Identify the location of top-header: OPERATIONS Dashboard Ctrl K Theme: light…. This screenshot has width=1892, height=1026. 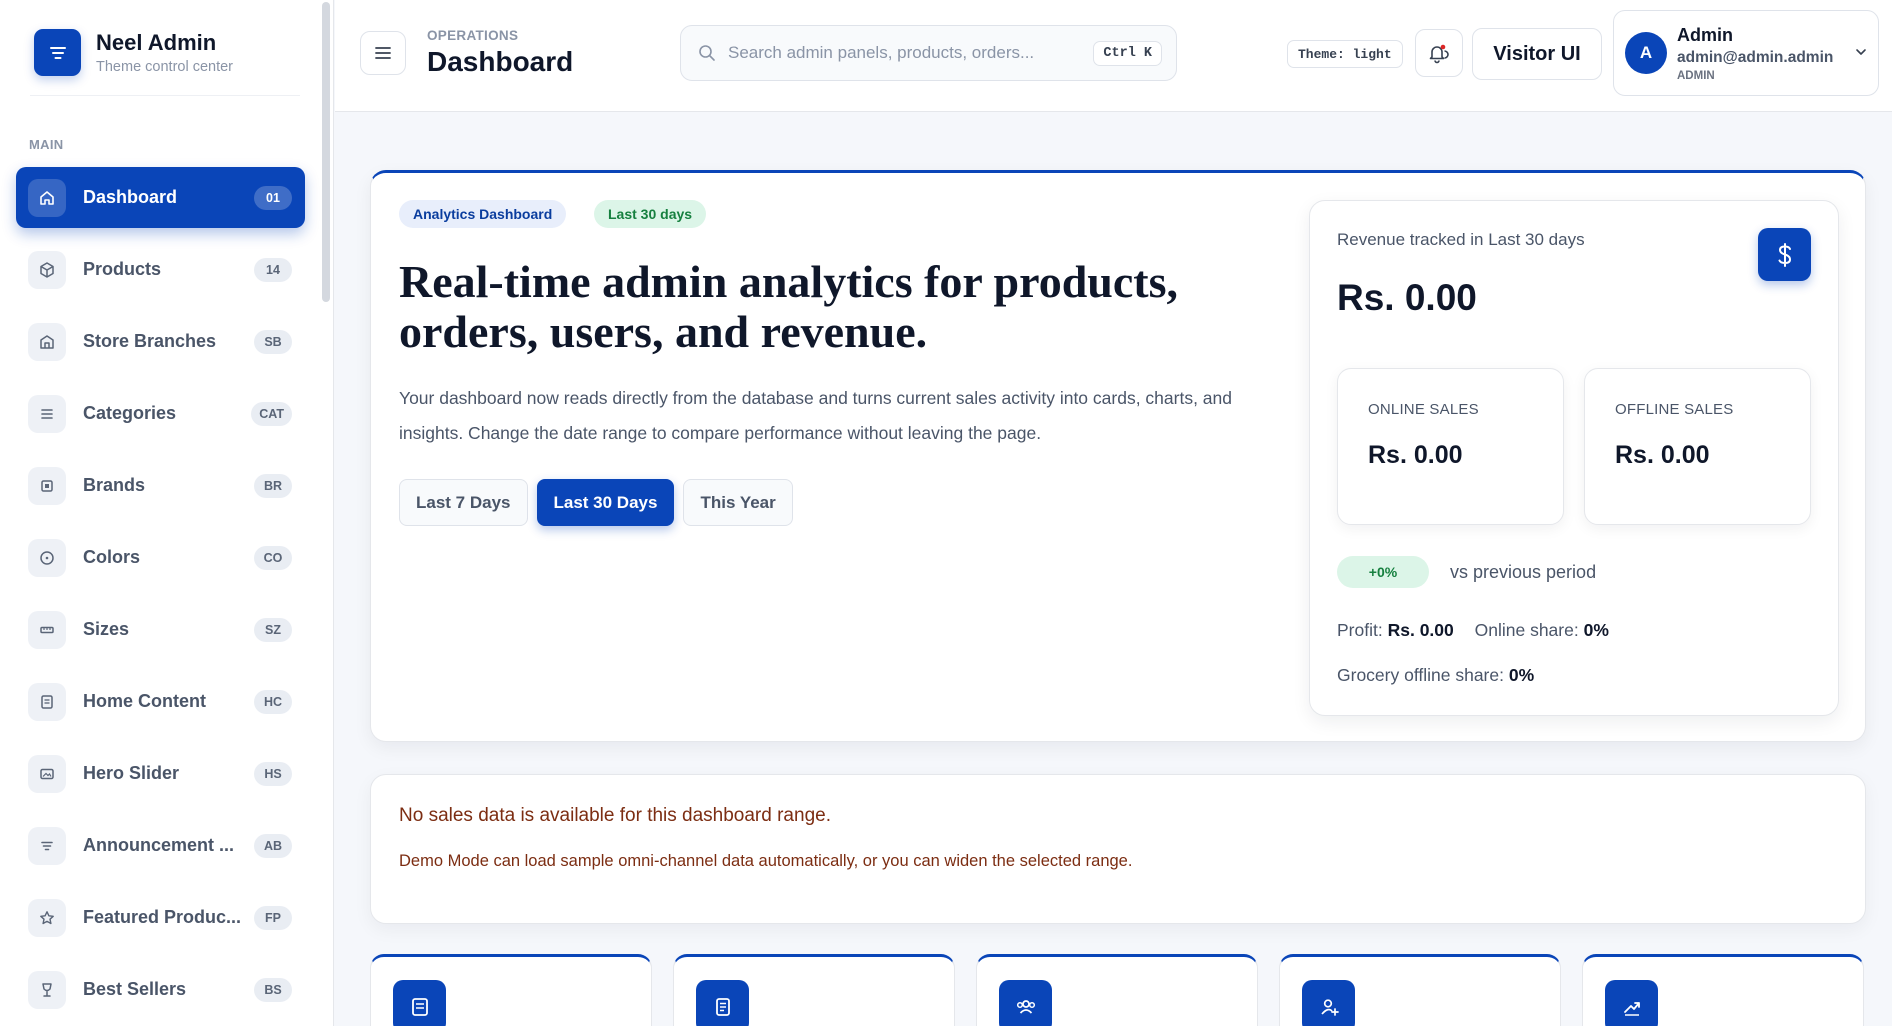
(1113, 56).